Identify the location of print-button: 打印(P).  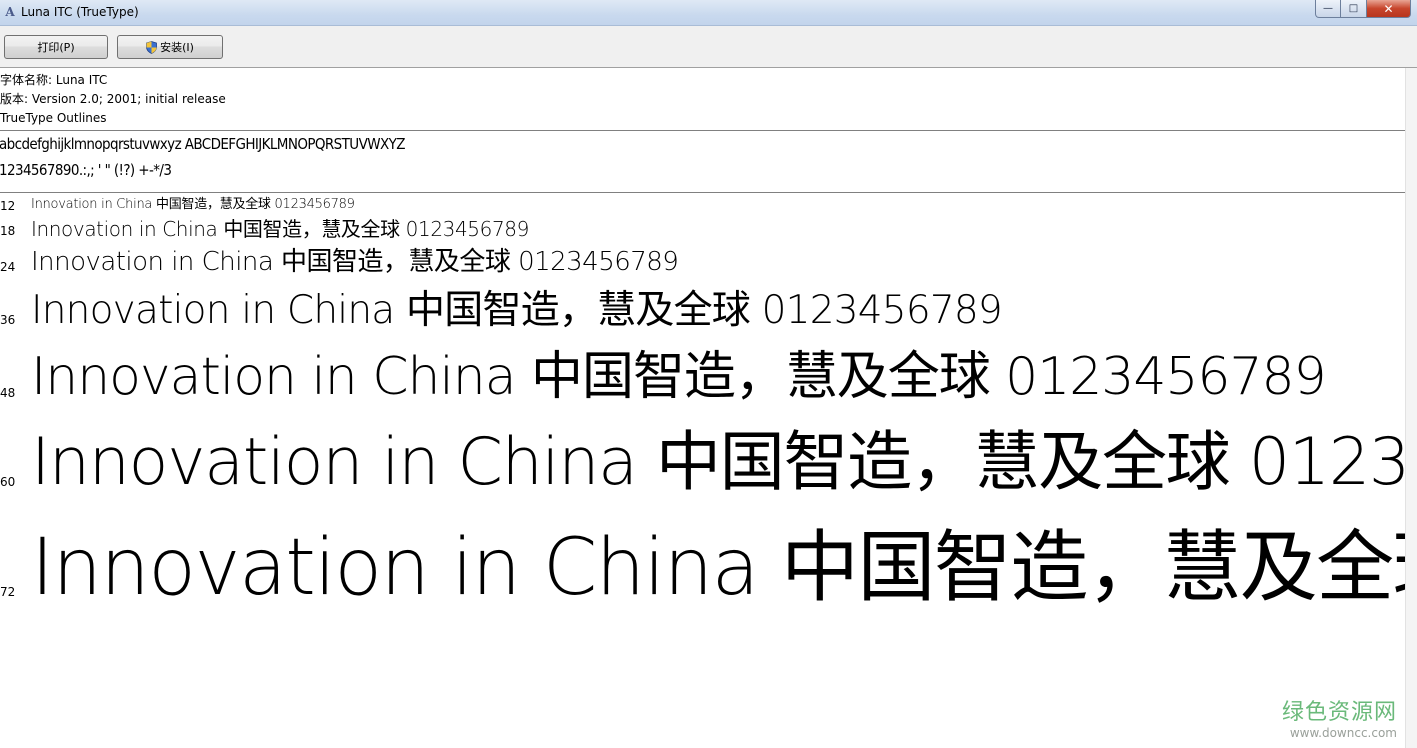
(56, 47).